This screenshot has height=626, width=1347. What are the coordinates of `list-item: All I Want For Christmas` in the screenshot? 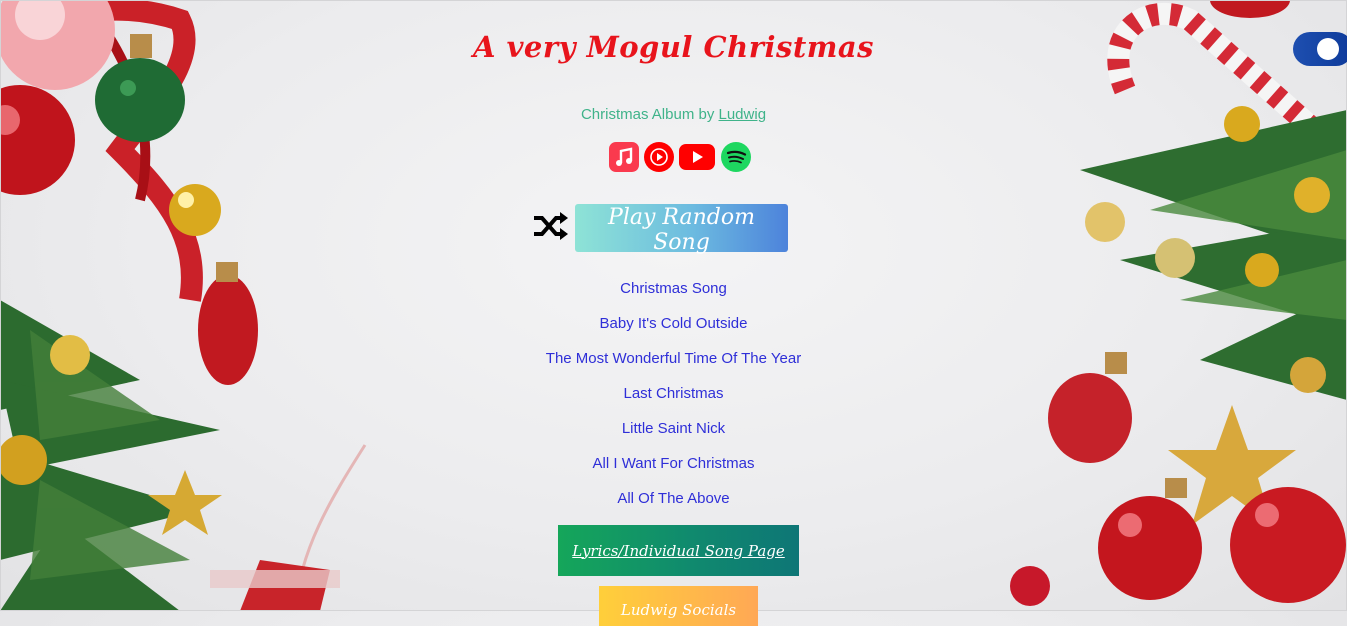 It's located at (673, 471).